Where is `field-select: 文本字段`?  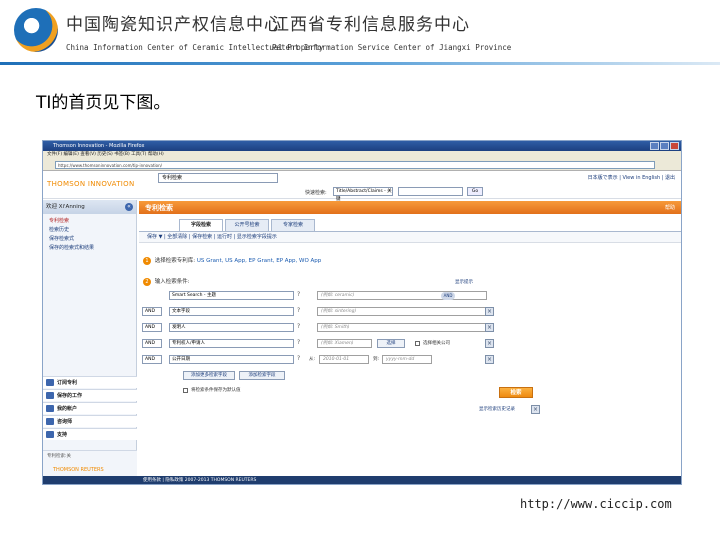
field-select: 文本字段 is located at coordinates (231, 311).